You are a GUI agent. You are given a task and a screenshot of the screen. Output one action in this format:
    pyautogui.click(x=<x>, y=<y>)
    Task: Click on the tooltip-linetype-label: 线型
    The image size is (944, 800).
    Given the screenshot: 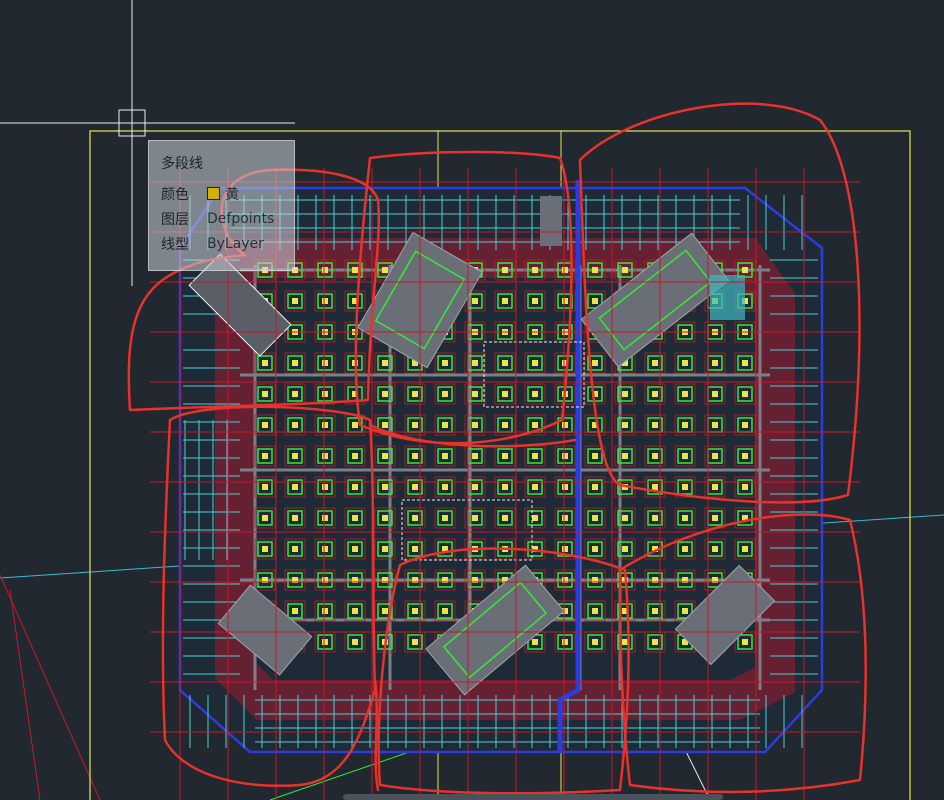 What is the action you would take?
    pyautogui.click(x=175, y=244)
    